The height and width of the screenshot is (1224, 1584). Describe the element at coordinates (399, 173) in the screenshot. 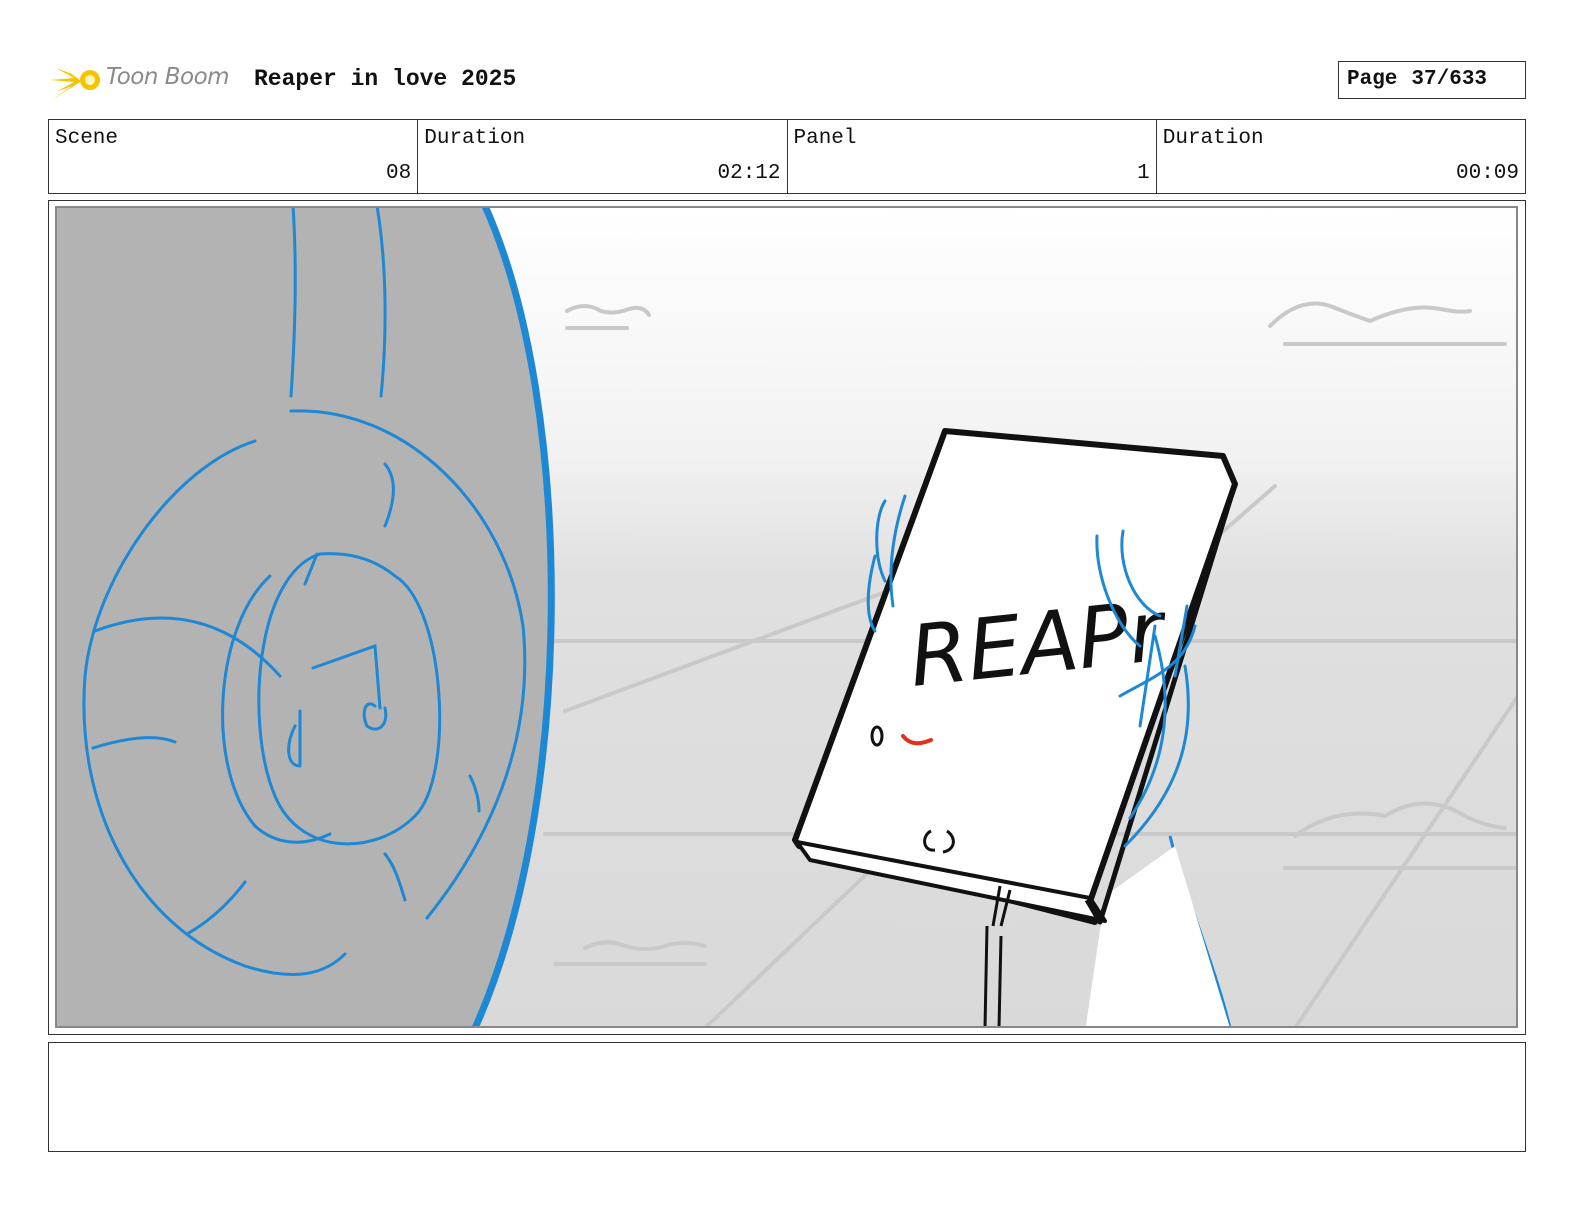

I see `scene-value: 08` at that location.